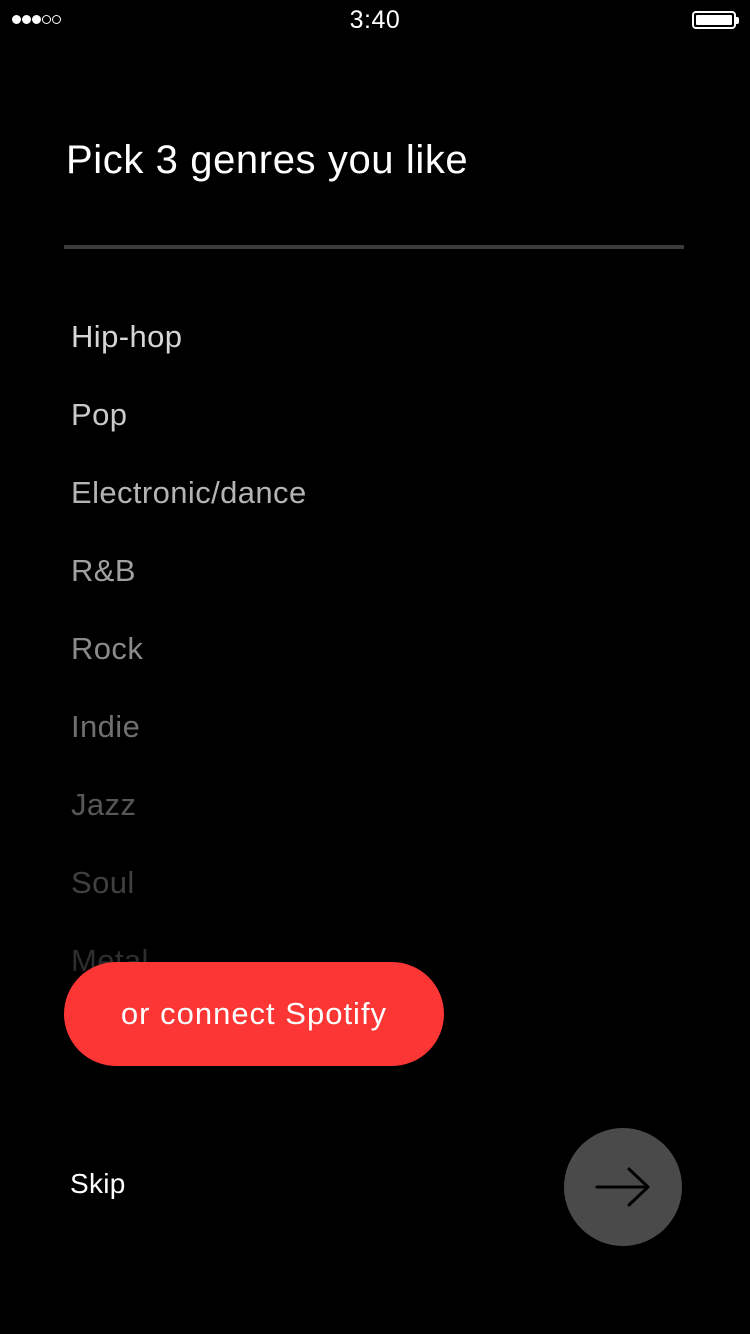 The width and height of the screenshot is (750, 1334). I want to click on genre-item: Indie, so click(105, 729).